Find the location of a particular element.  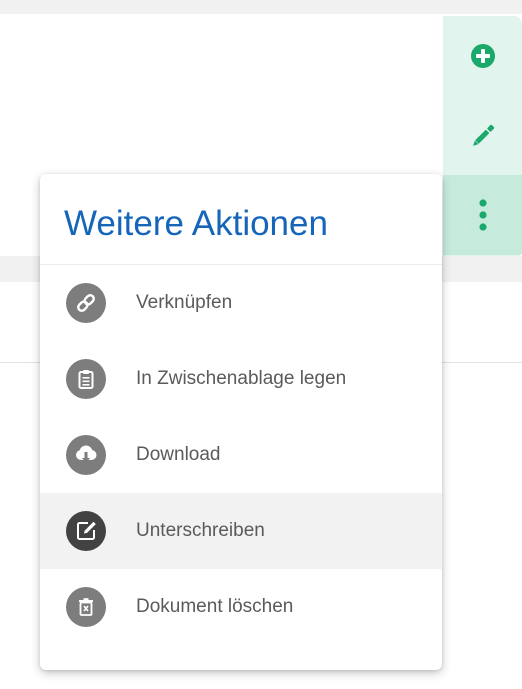

menu-item-download: Download is located at coordinates (241, 455).